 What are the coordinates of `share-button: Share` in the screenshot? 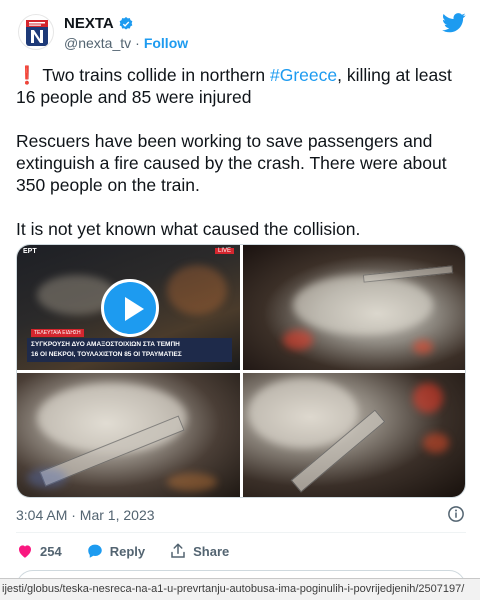 It's located at (199, 551).